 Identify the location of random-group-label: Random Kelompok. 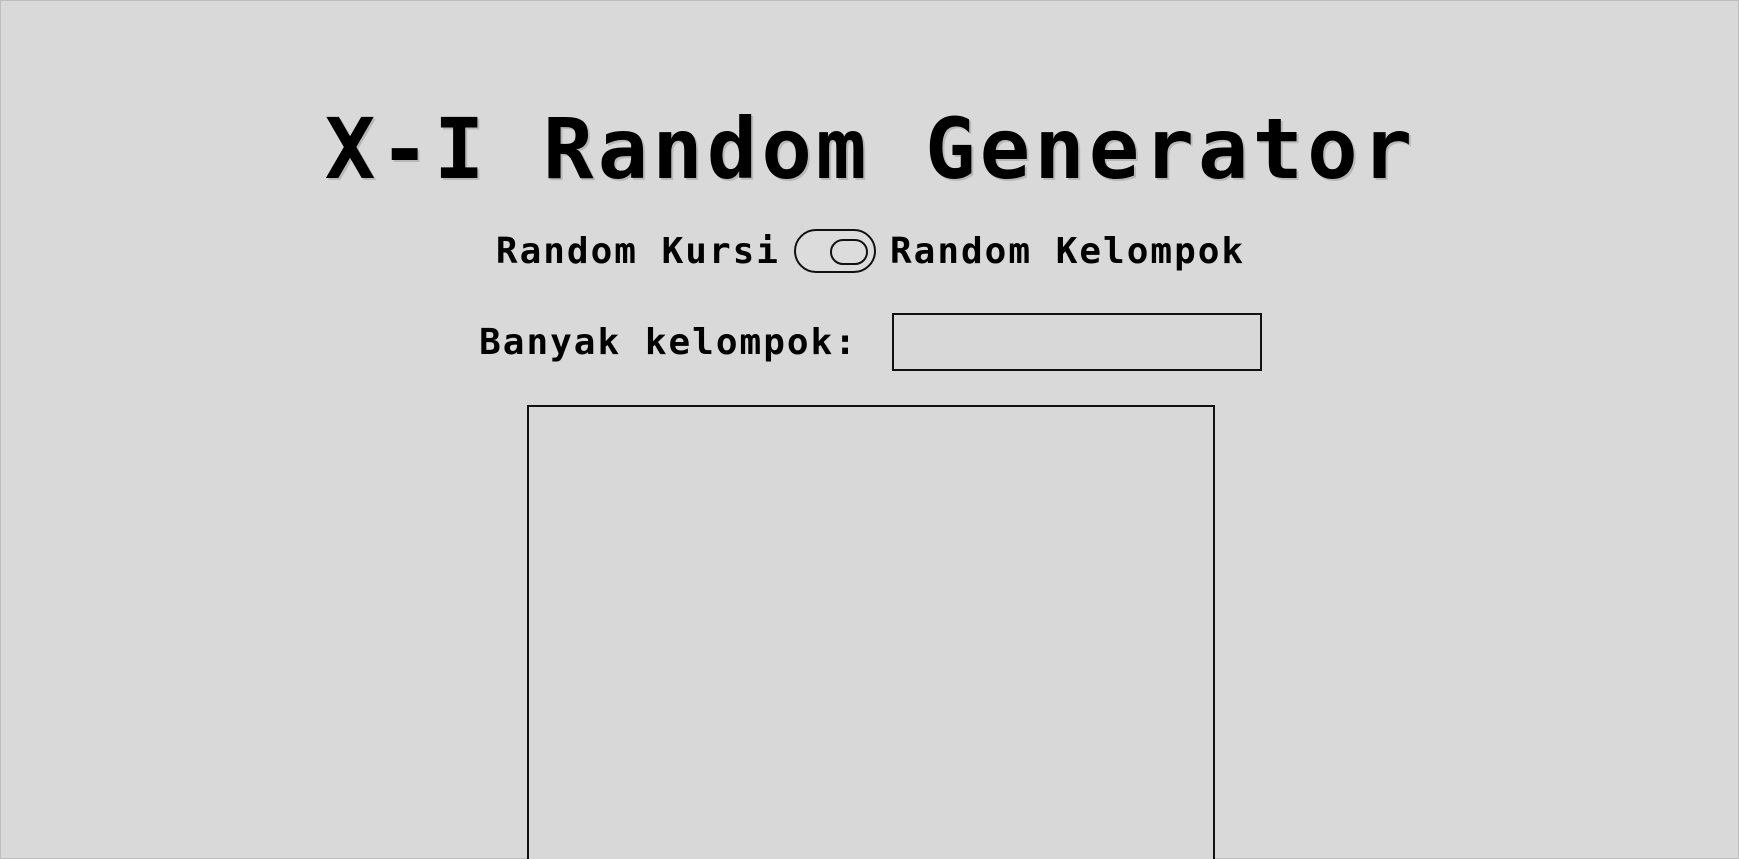
(1067, 251).